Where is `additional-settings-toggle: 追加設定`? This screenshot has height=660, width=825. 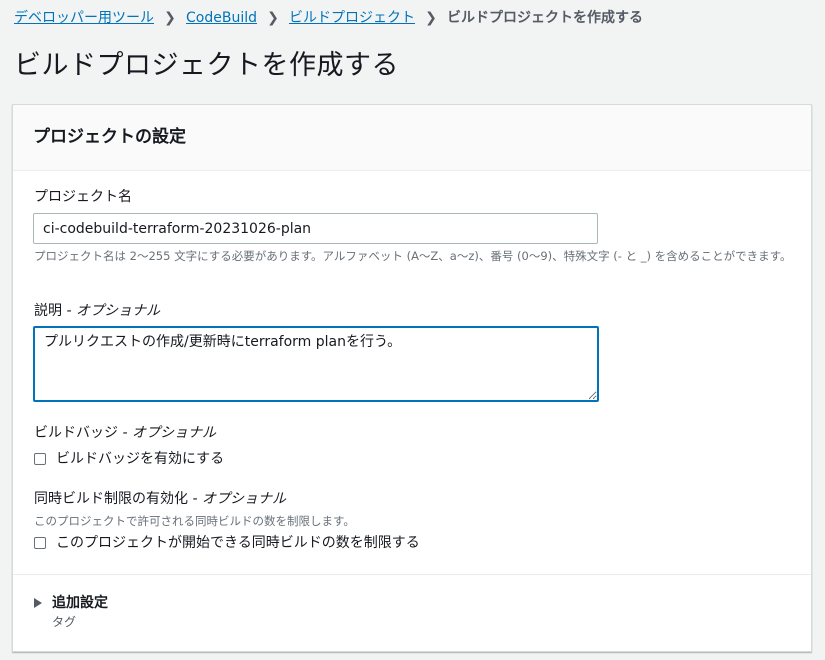 additional-settings-toggle: 追加設定 is located at coordinates (71, 603).